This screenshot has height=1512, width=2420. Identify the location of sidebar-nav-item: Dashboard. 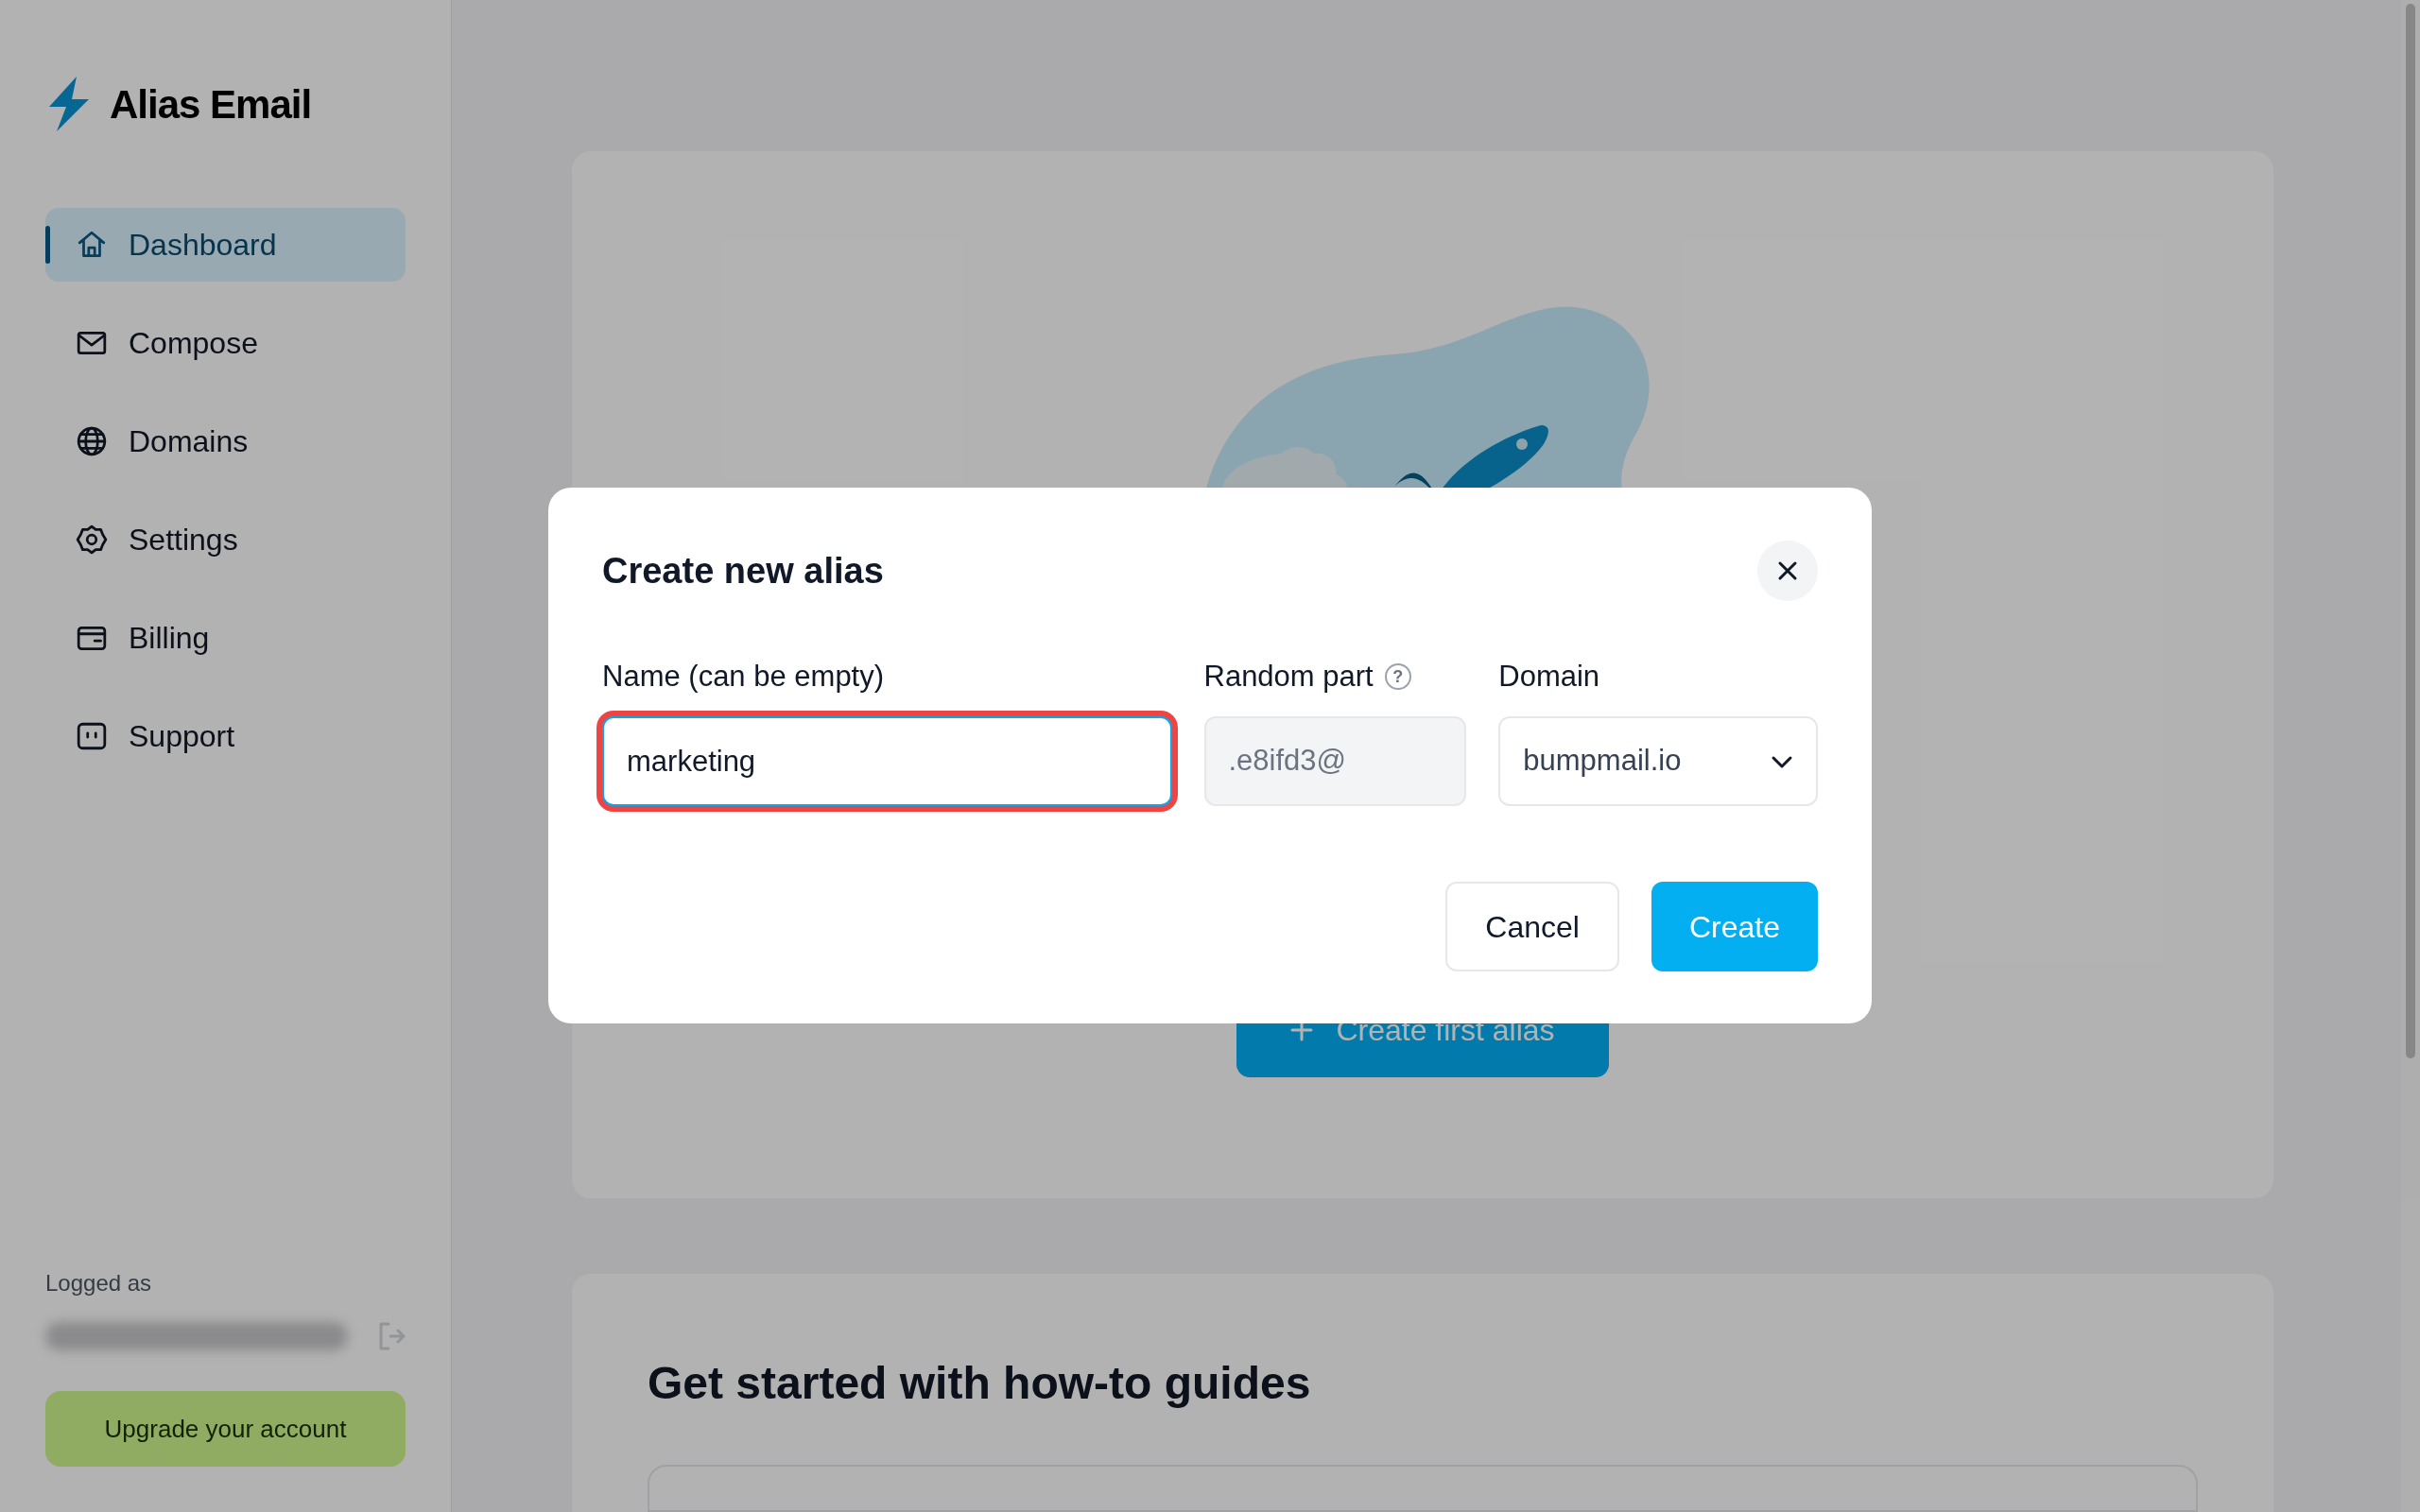
(226, 245).